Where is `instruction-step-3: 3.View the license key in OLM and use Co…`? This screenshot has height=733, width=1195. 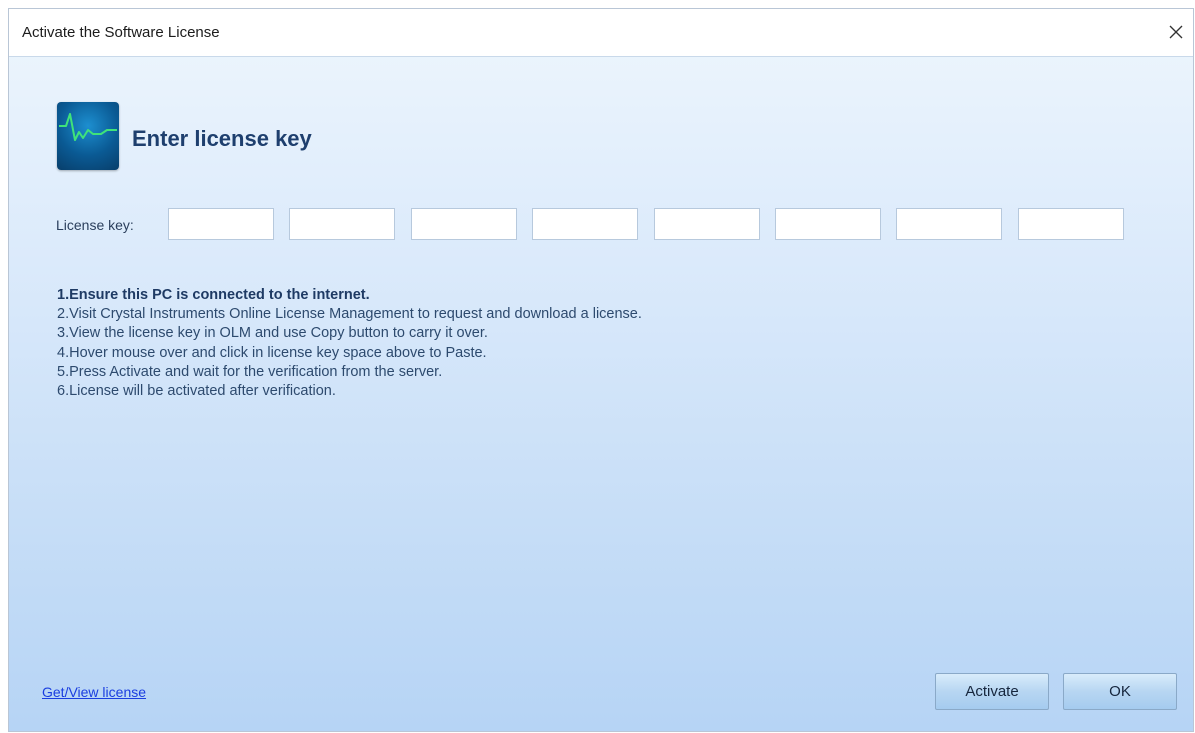
instruction-step-3: 3.View the license key in OLM and use Co… is located at coordinates (272, 333).